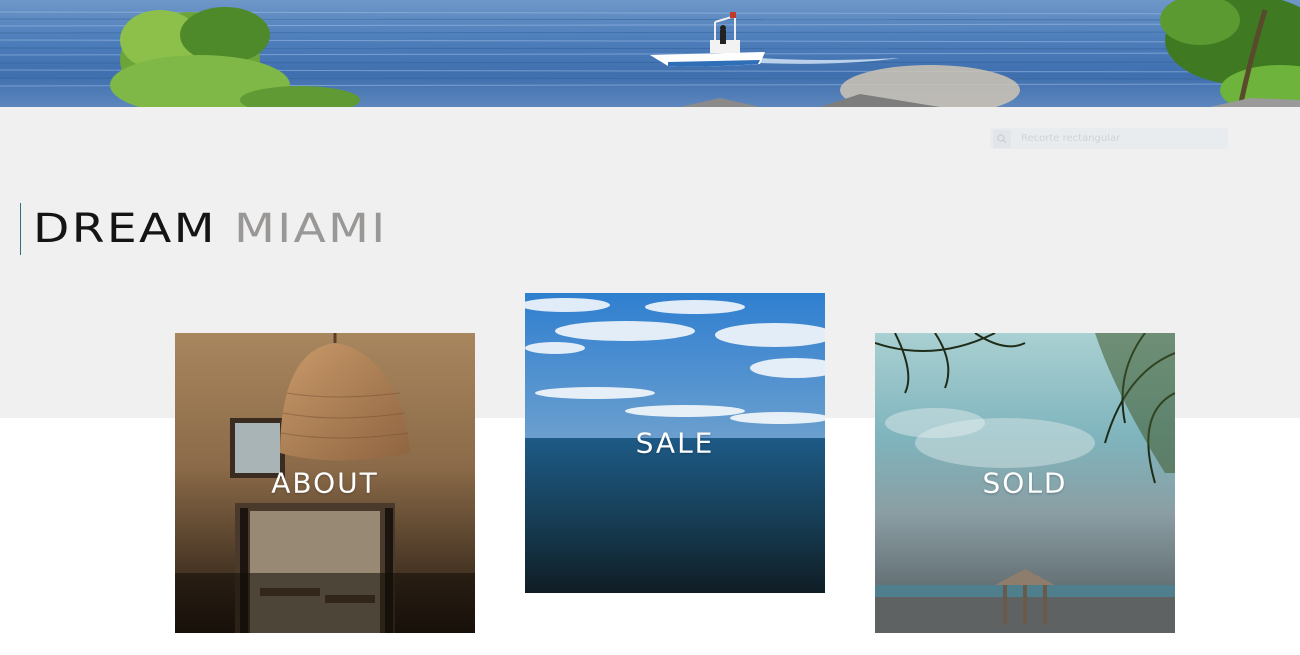 The width and height of the screenshot is (1300, 655). I want to click on page-title: DREAM MIAMI, so click(210, 229).